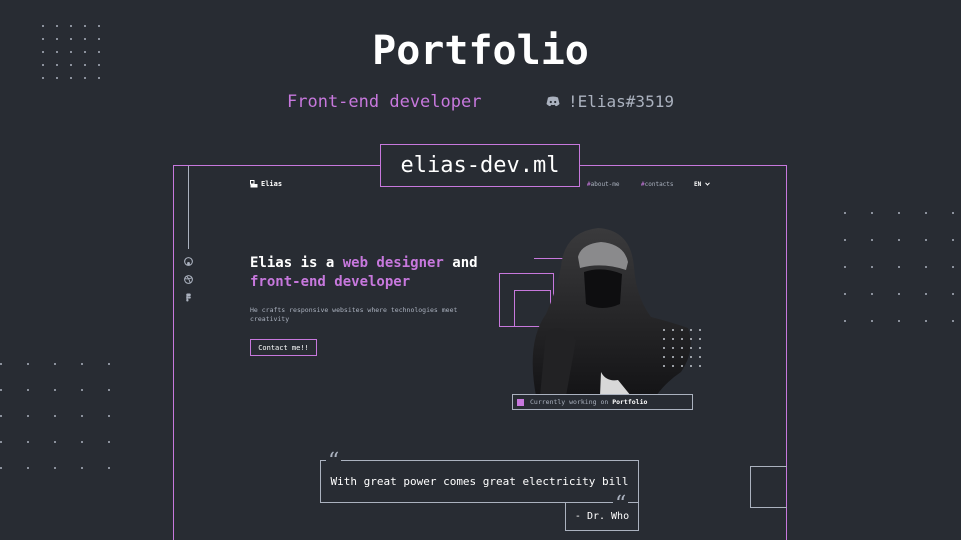  I want to click on nav-about-me: #about-me, so click(603, 184).